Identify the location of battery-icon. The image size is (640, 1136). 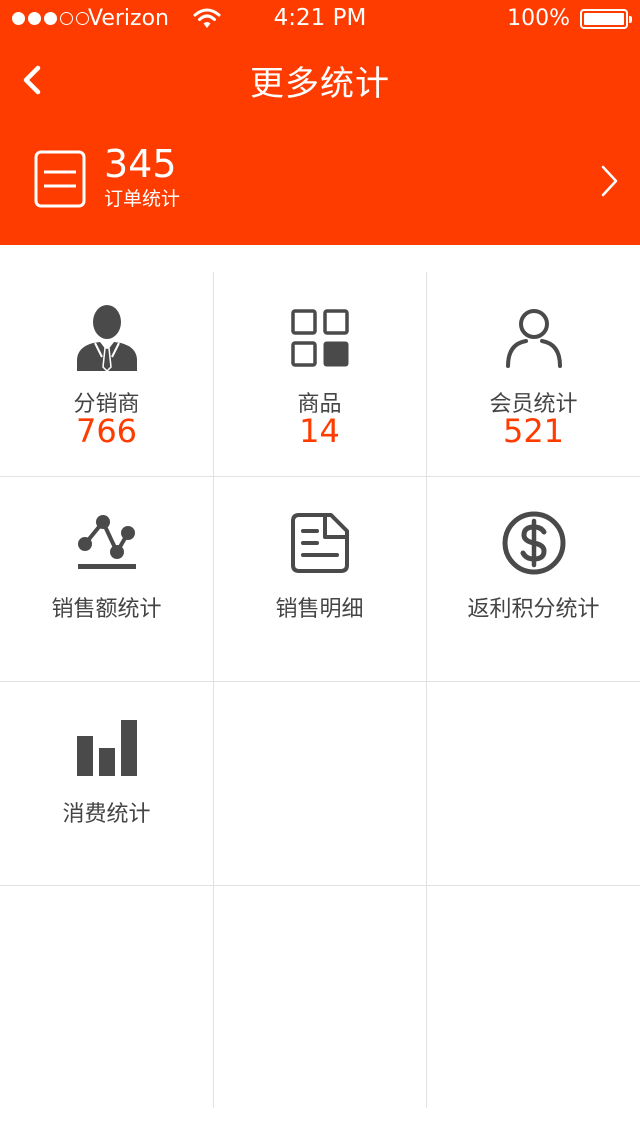
(606, 19).